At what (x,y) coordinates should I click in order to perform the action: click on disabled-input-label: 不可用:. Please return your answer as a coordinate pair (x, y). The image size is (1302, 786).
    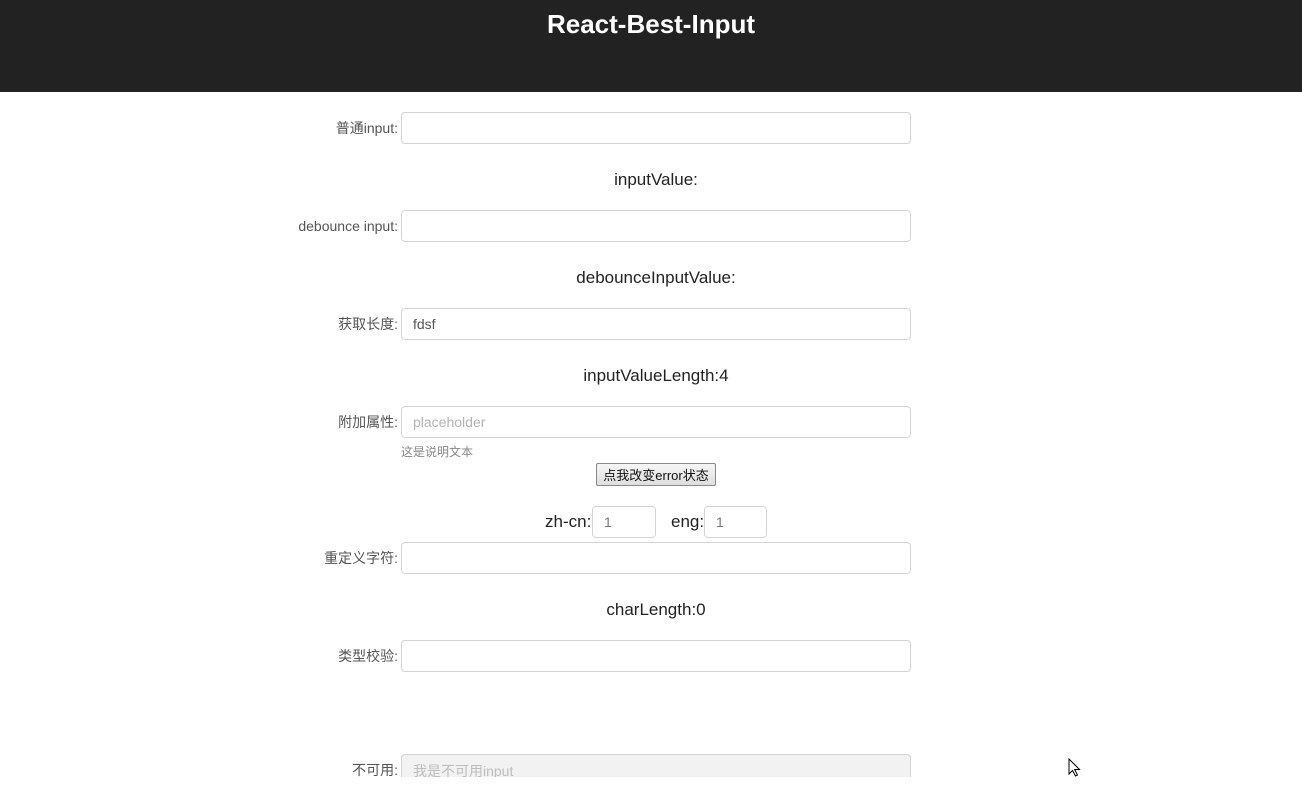
    Looking at the image, I should click on (375, 770).